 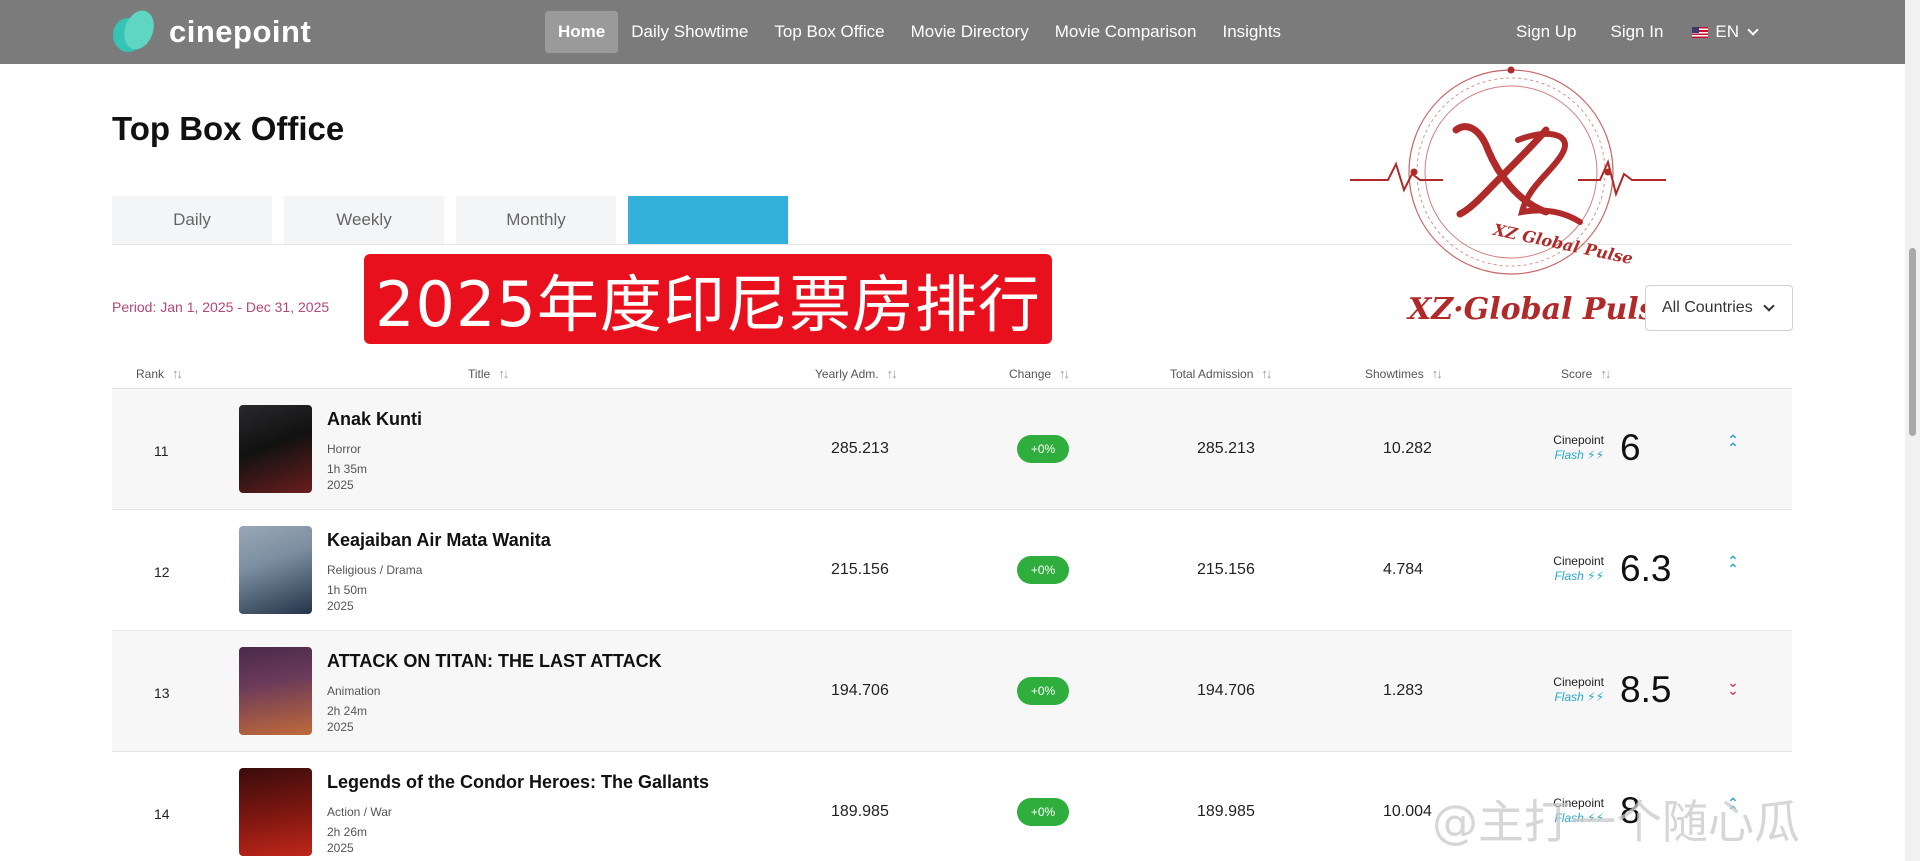 What do you see at coordinates (347, 711) in the screenshot?
I see `movie-duration: 2h 24m` at bounding box center [347, 711].